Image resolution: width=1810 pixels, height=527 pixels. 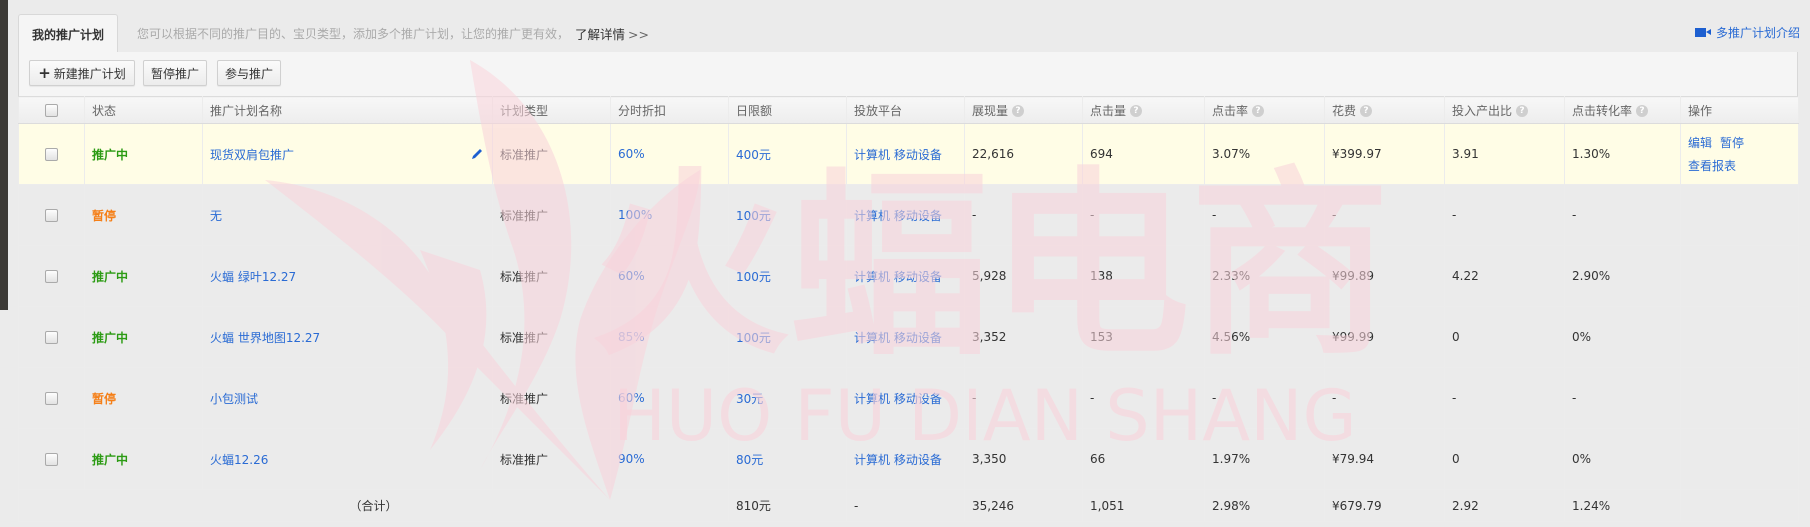 I want to click on budget-value: 400元, so click(x=753, y=155).